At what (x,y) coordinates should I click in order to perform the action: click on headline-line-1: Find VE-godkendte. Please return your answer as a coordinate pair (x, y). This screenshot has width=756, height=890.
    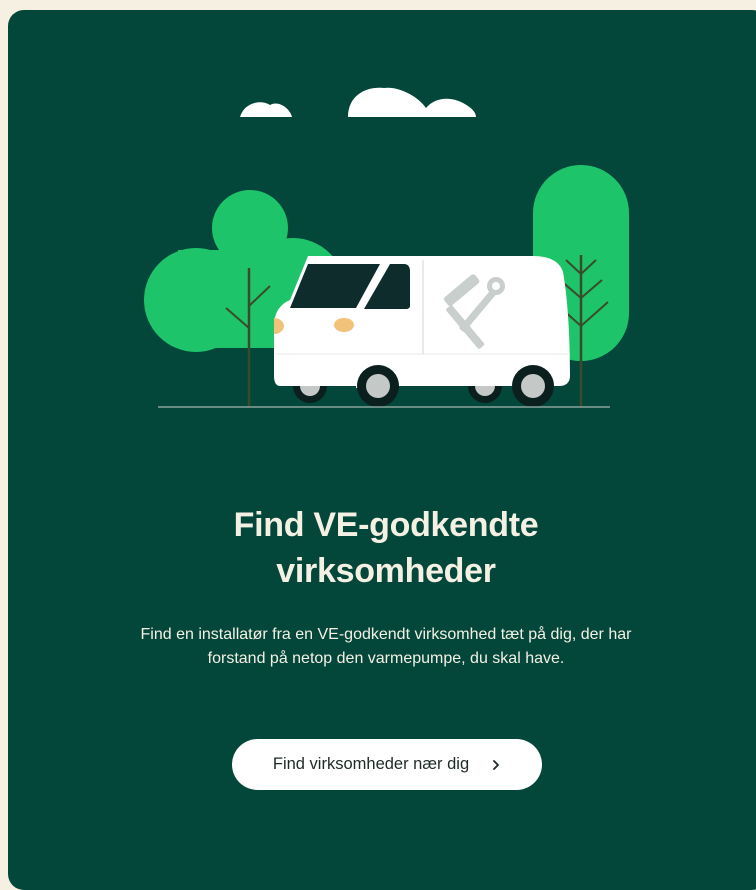
    Looking at the image, I should click on (386, 525).